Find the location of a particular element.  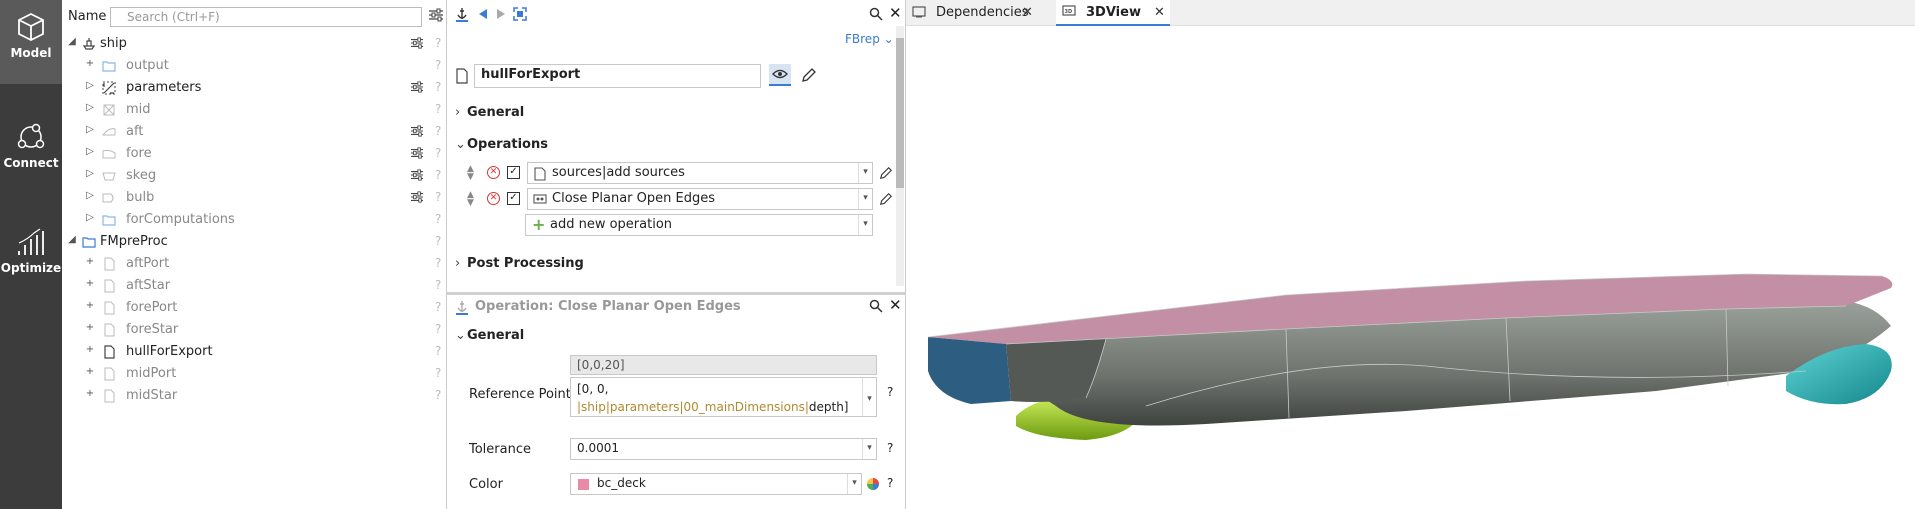

tree-row-forcomputations: ▷ forComputations ? is located at coordinates (254, 220).